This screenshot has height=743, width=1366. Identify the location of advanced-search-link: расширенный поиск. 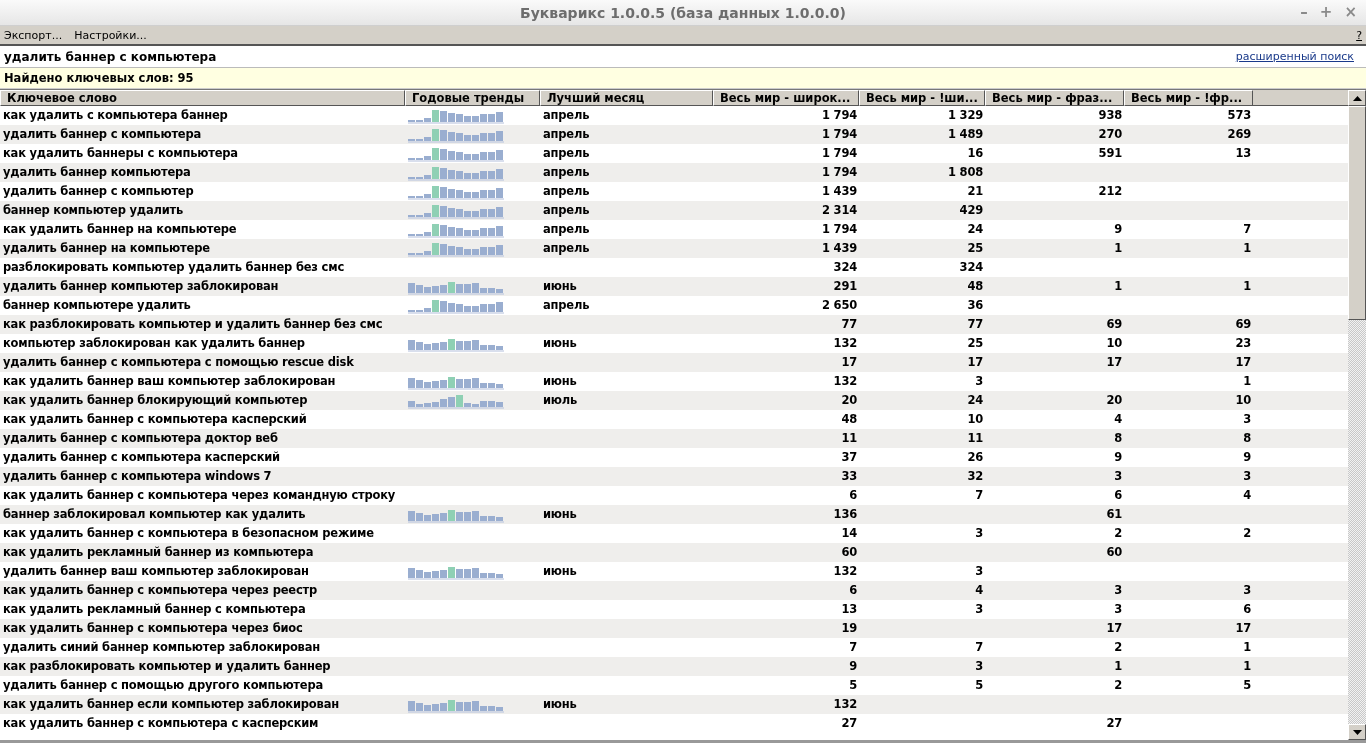
(1294, 56).